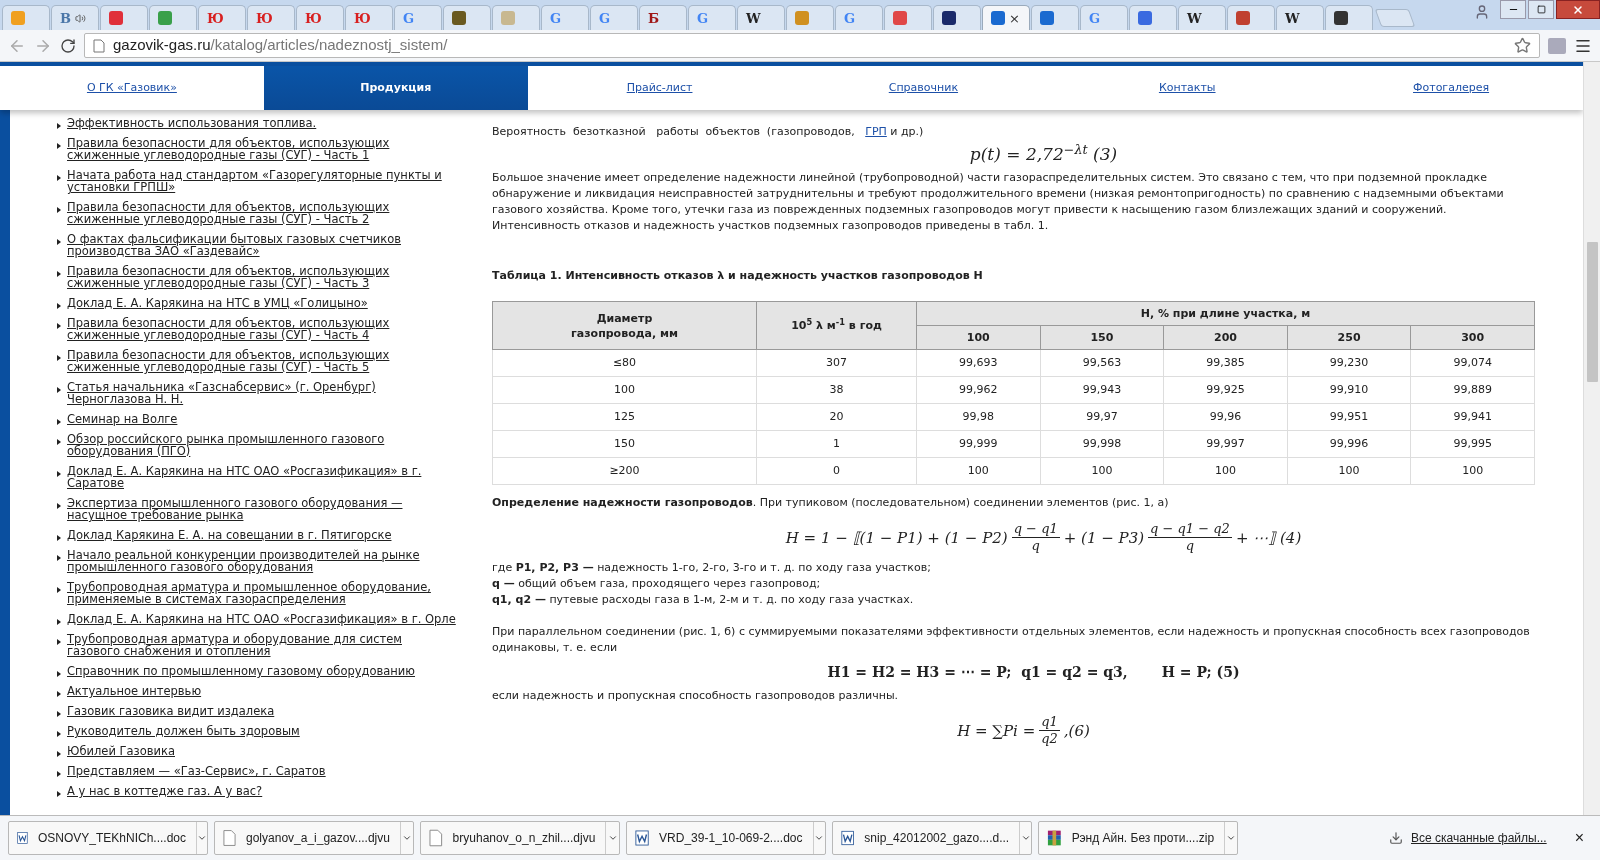  What do you see at coordinates (262, 149) in the screenshot?
I see `article-link: Правила безопасности для объектов, использующих сжиженные углеводородные газы (СУГ) - Часть 1` at bounding box center [262, 149].